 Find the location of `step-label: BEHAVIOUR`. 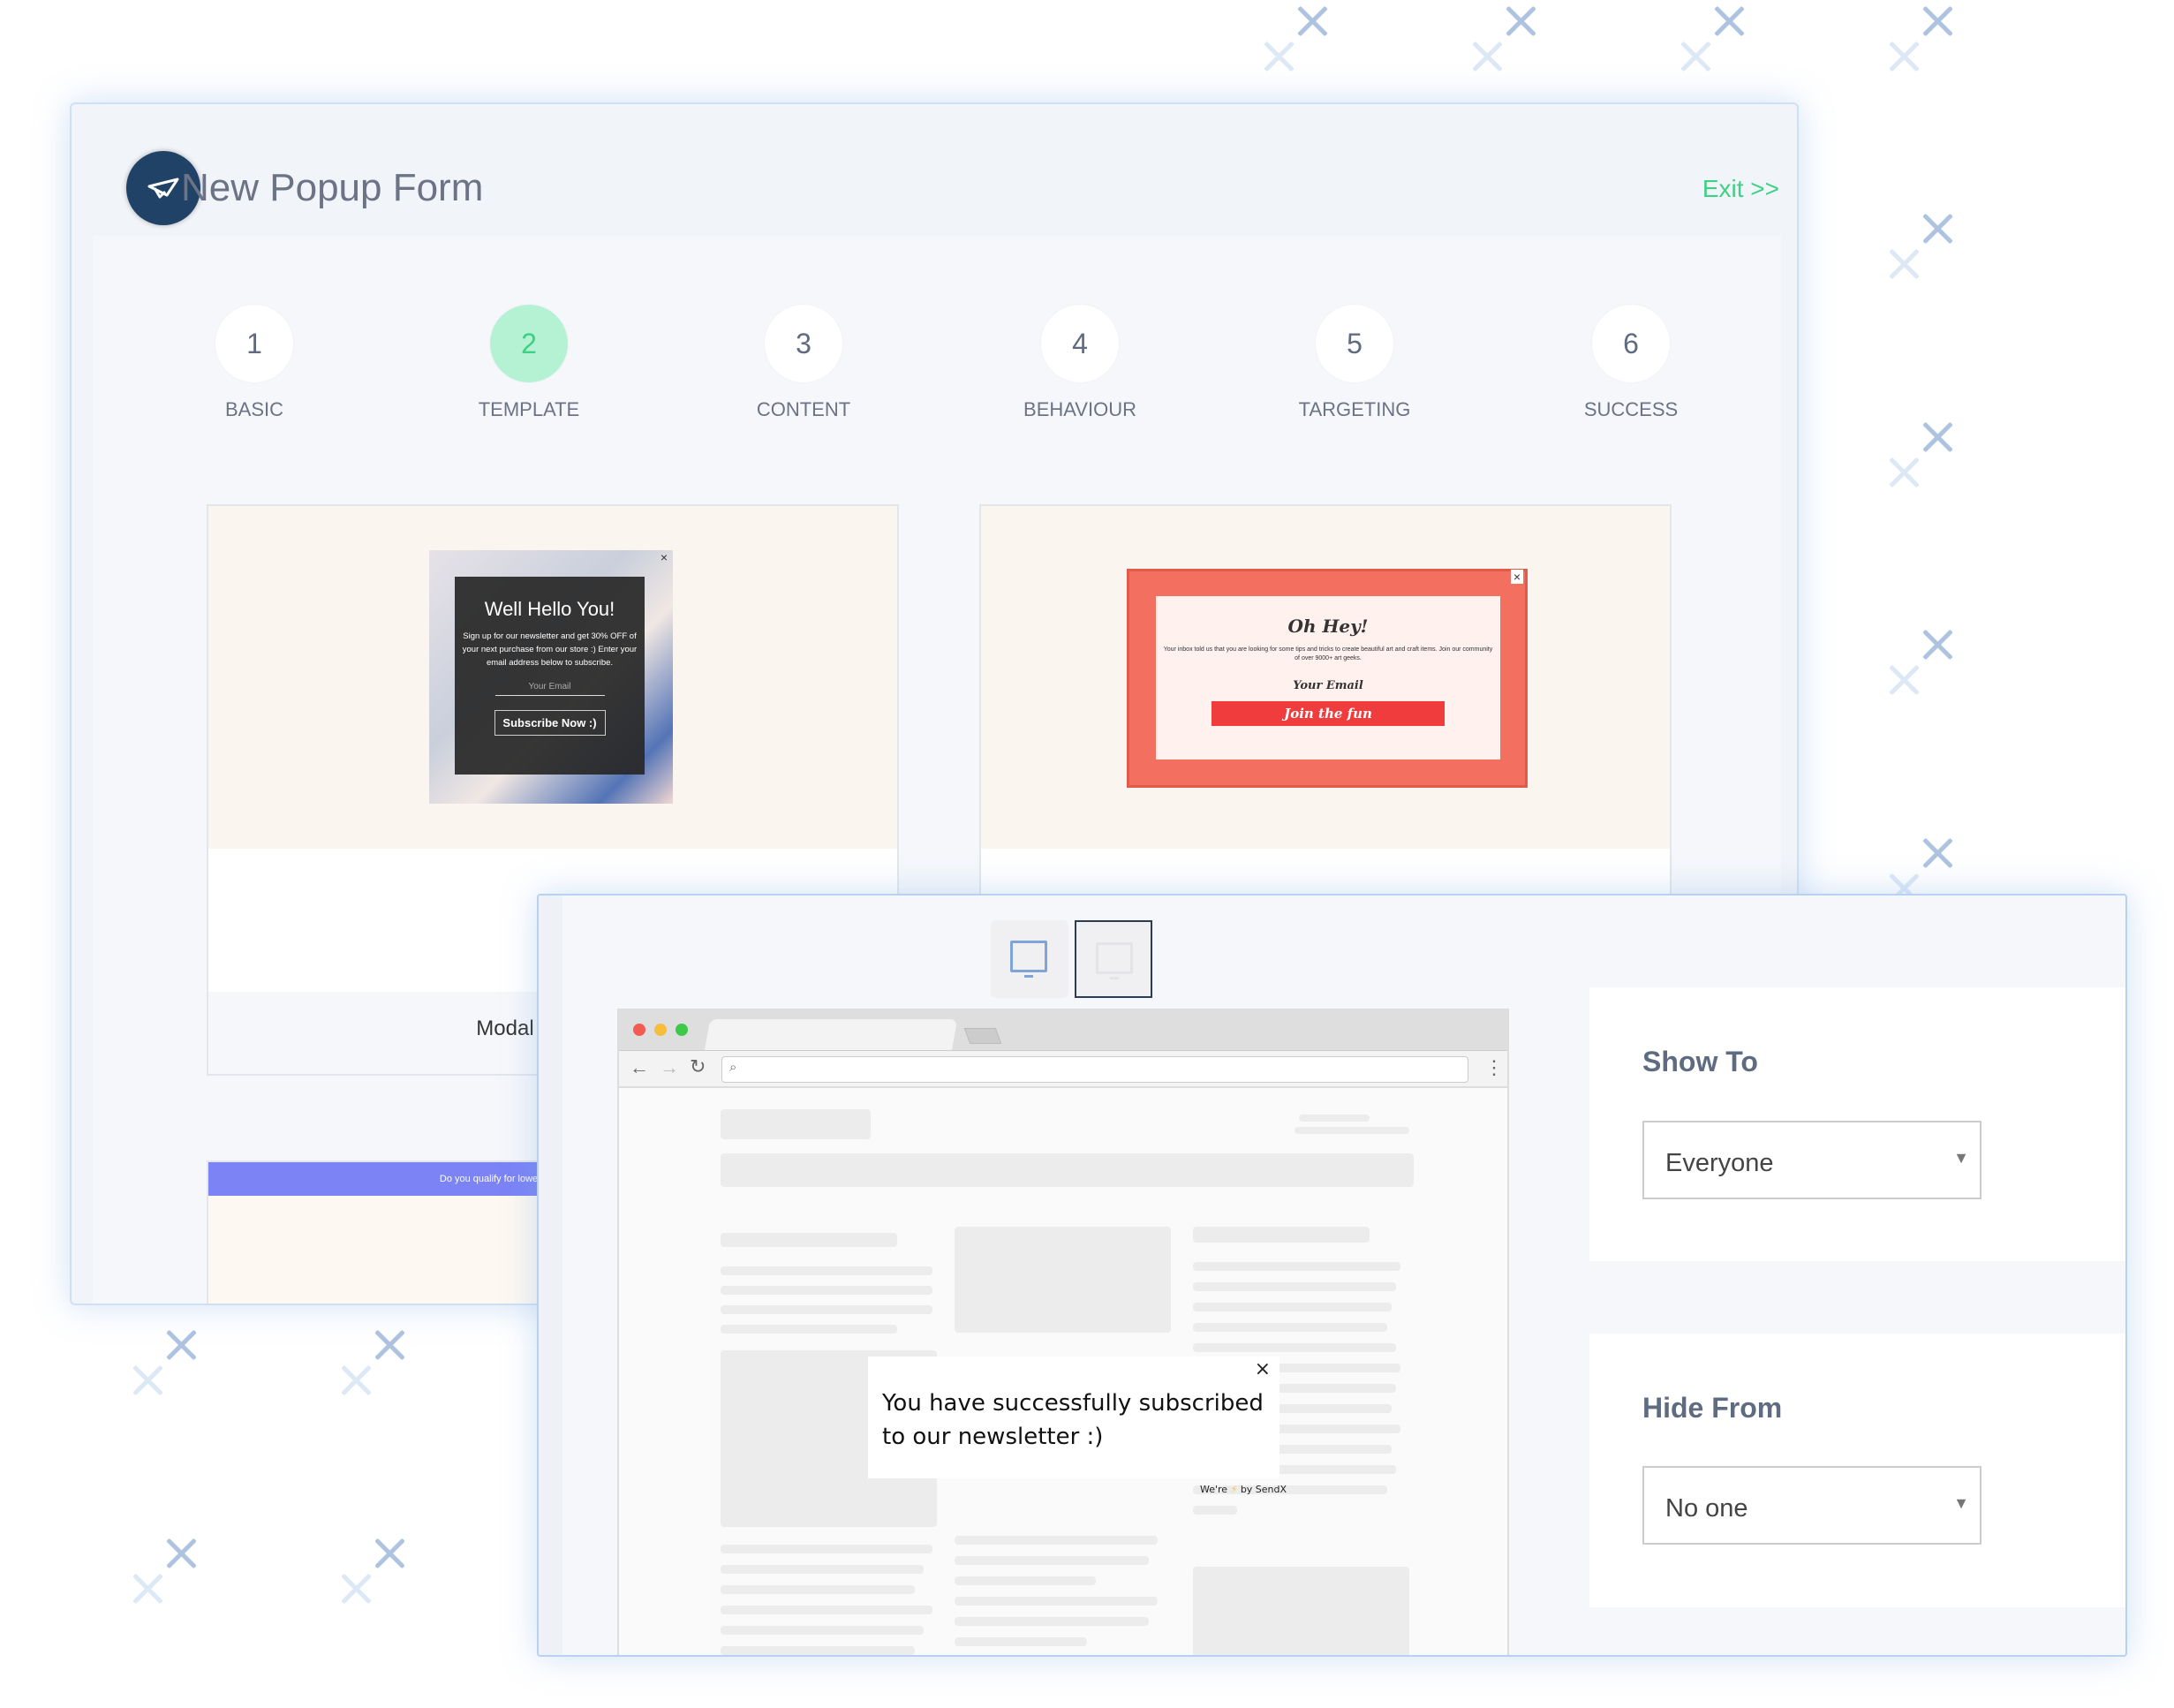

step-label: BEHAVIOUR is located at coordinates (1079, 409).